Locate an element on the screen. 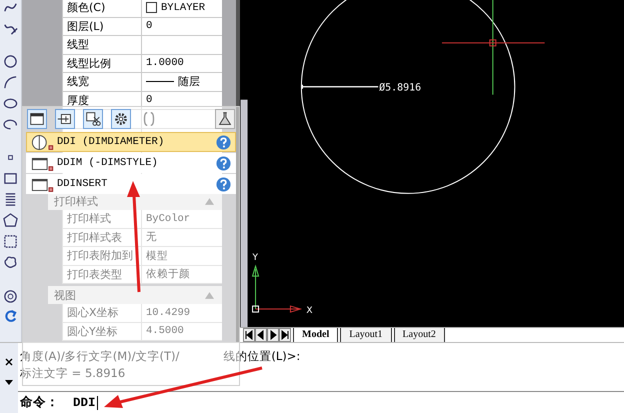  command-suggestion: DDINSERT is located at coordinates (131, 184).